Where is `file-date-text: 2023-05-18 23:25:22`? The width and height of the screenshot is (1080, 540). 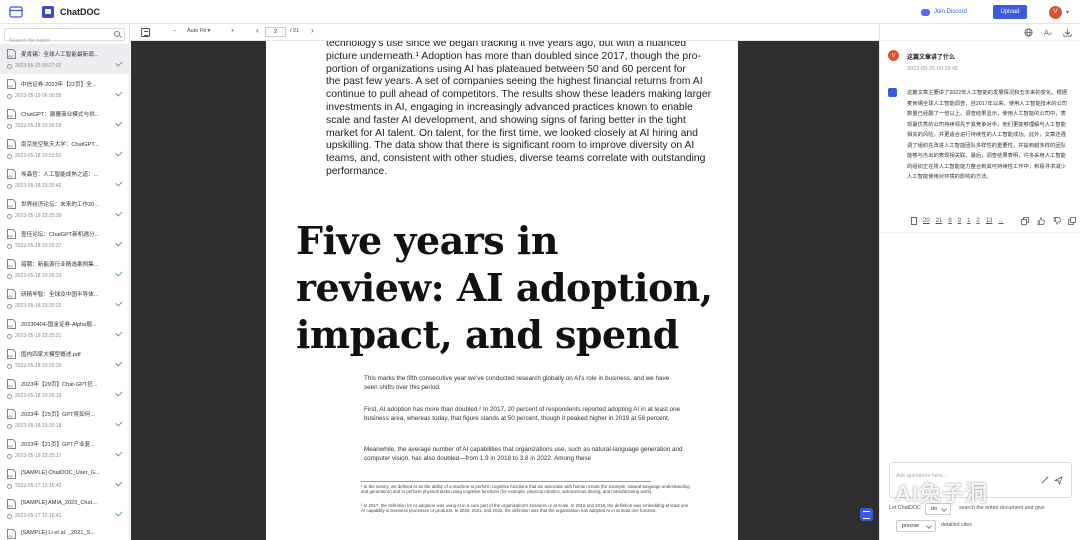
file-date-text: 2023-05-18 23:25:22 is located at coordinates (38, 306).